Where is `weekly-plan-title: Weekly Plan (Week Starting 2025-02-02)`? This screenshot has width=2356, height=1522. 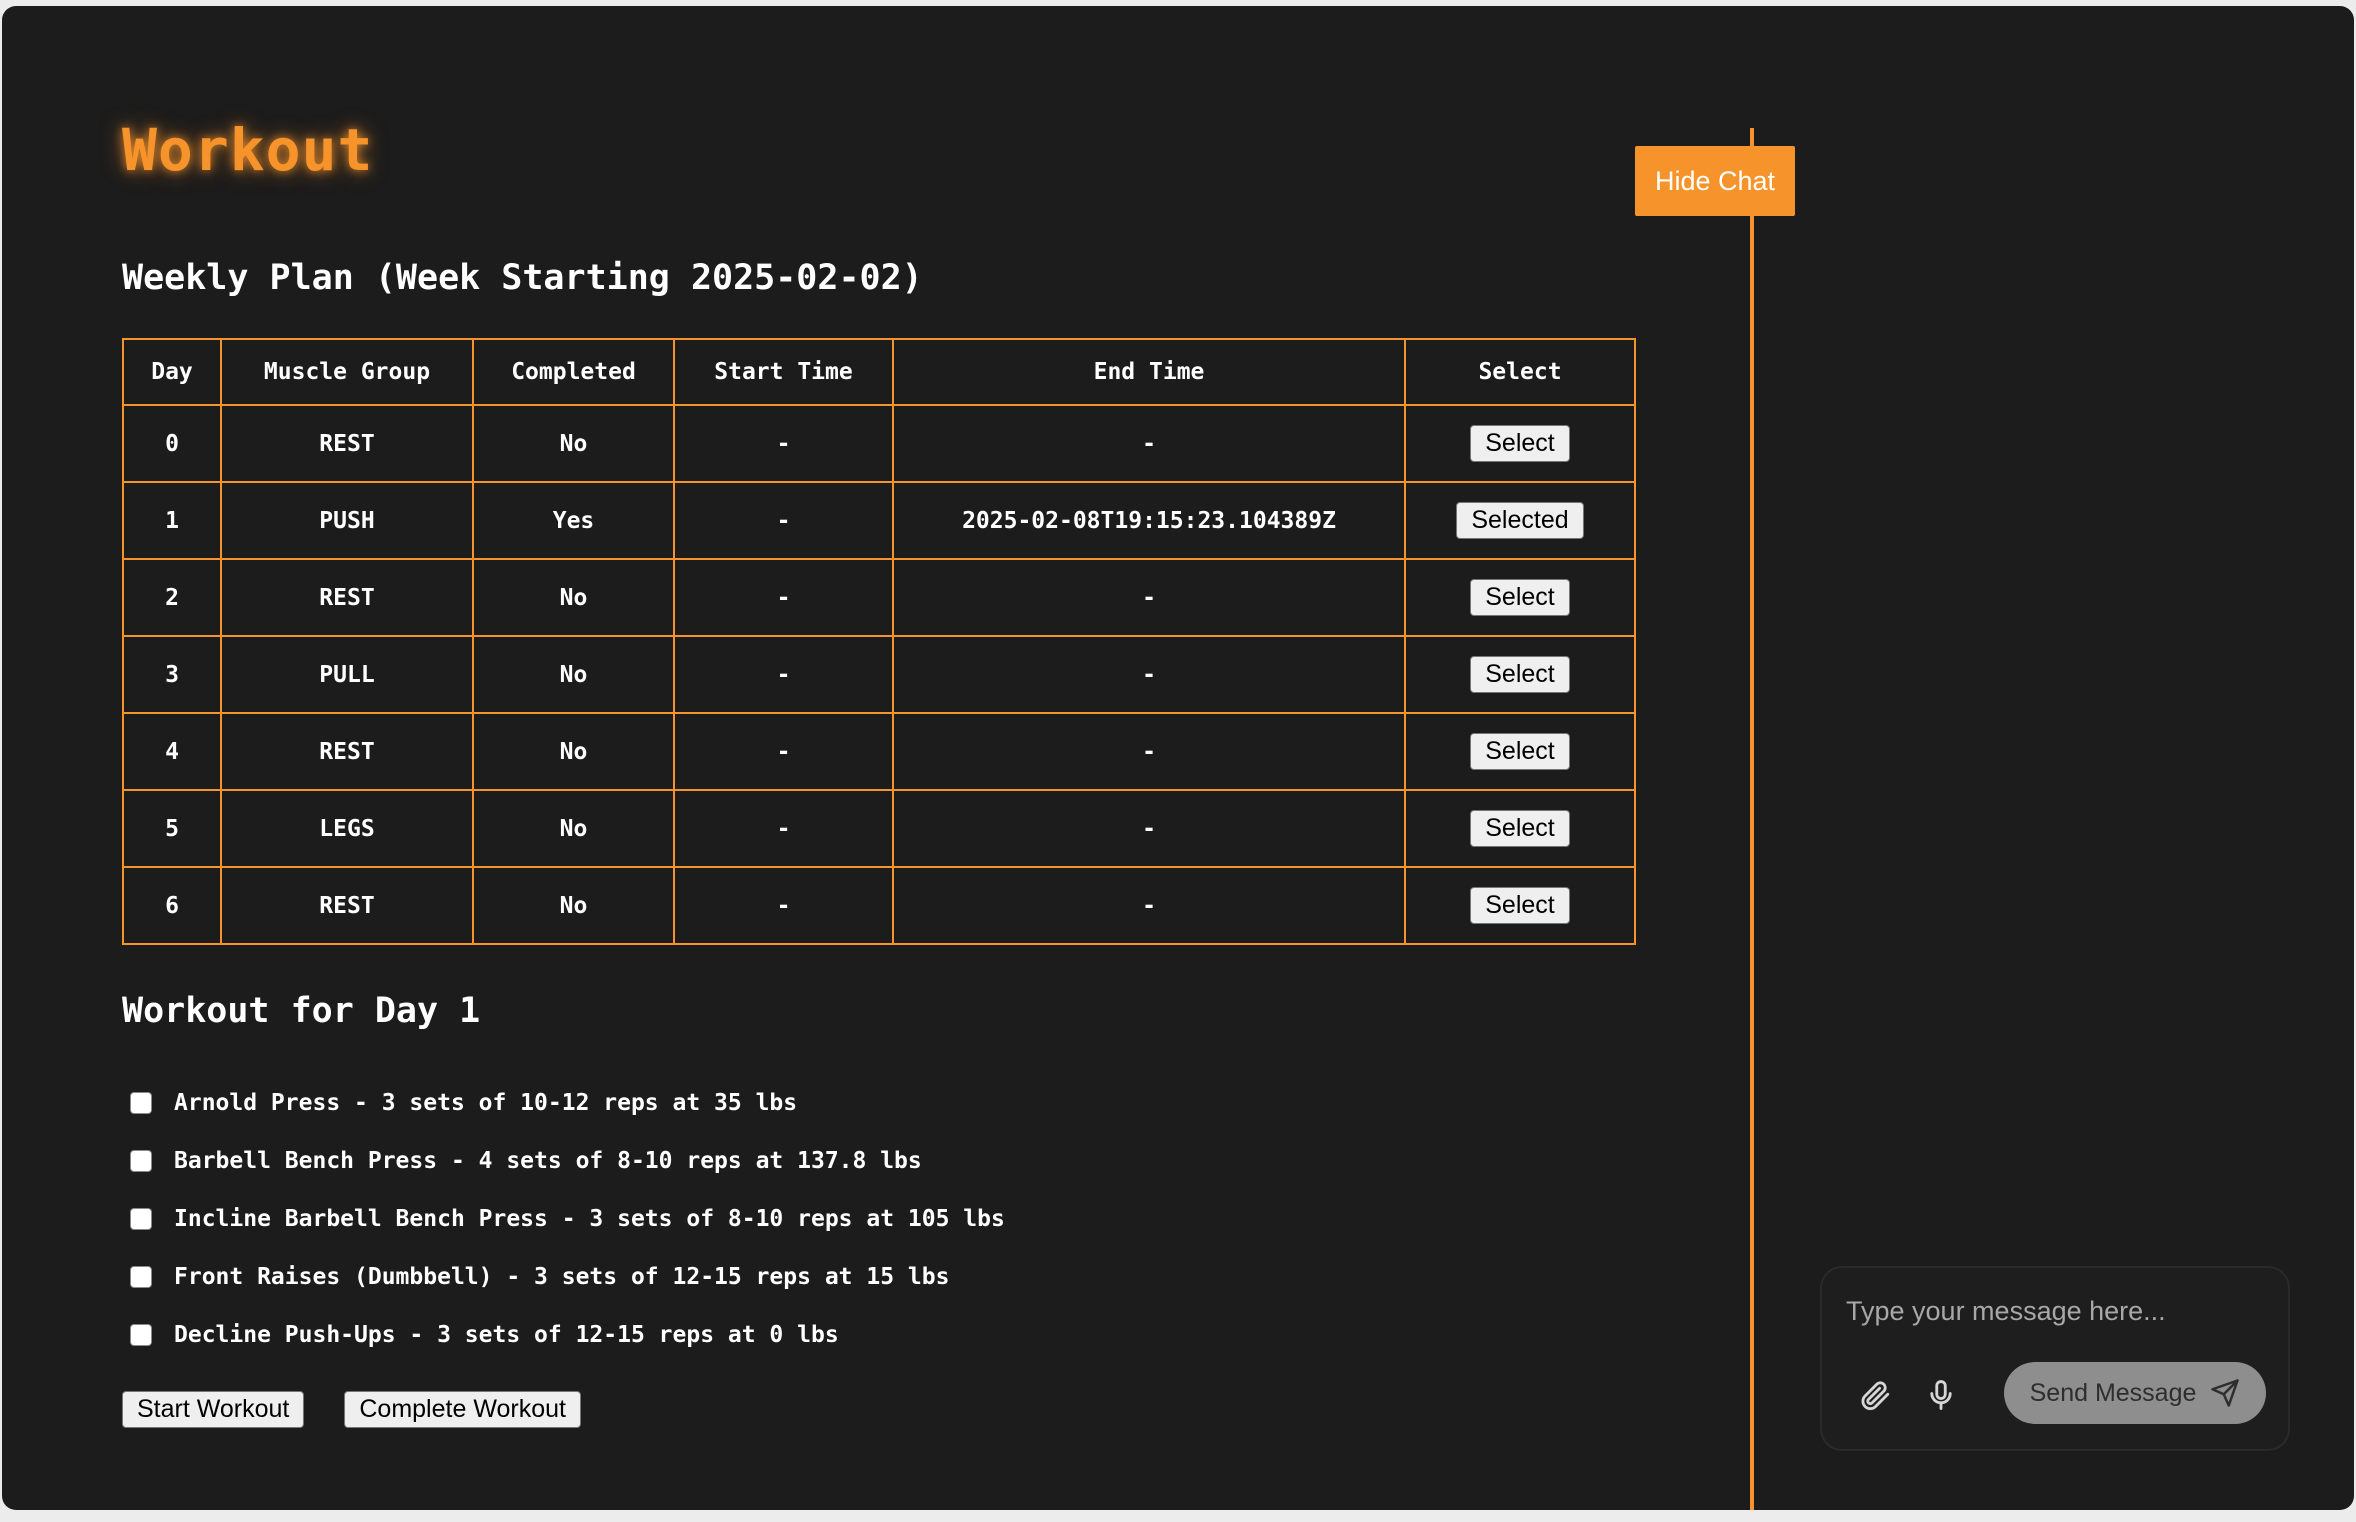
weekly-plan-title: Weekly Plan (Week Starting 2025-02-02) is located at coordinates (522, 278).